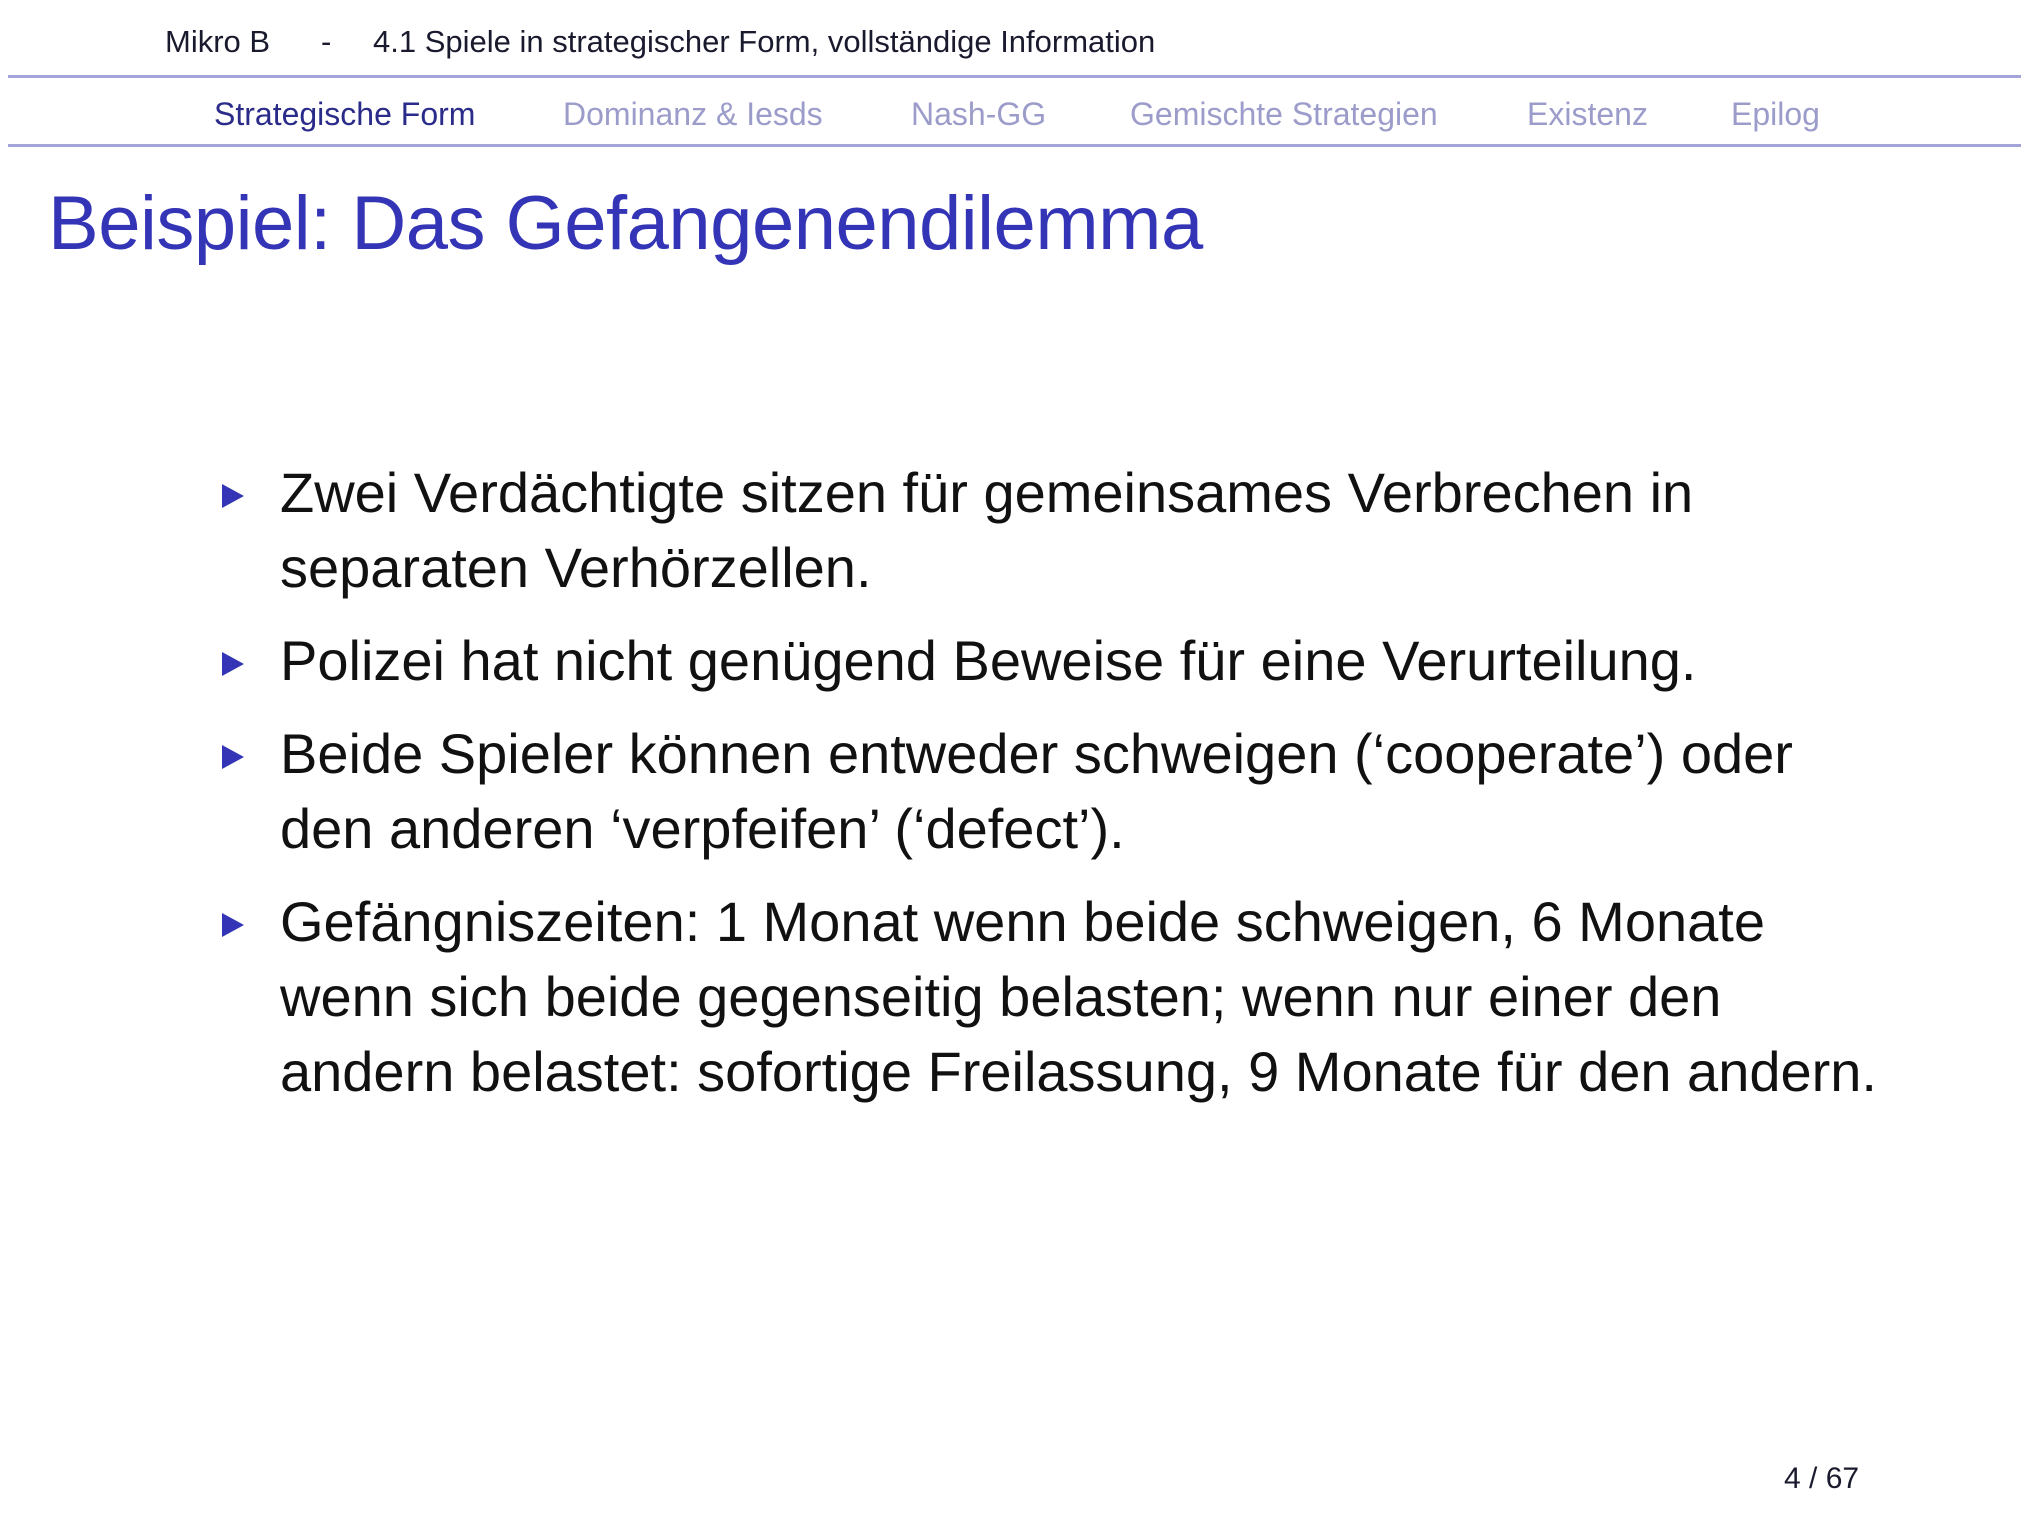  I want to click on nav-item-strategische-form: Strategische Form, so click(344, 114).